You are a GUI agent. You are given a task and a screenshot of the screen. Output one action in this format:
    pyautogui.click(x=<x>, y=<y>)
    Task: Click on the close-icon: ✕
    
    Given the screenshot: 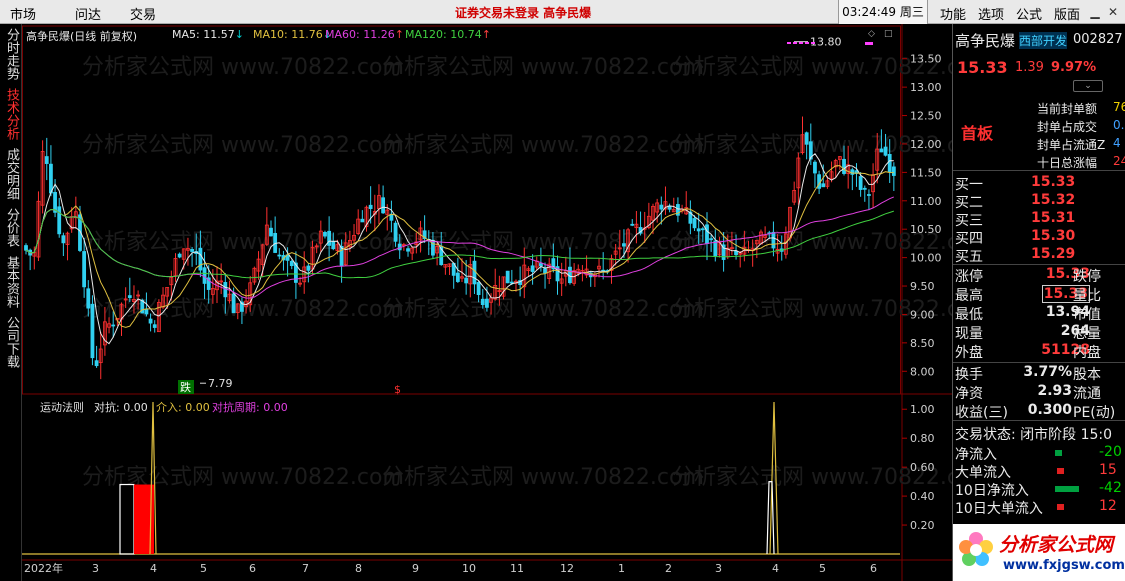 What is the action you would take?
    pyautogui.click(x=1113, y=12)
    